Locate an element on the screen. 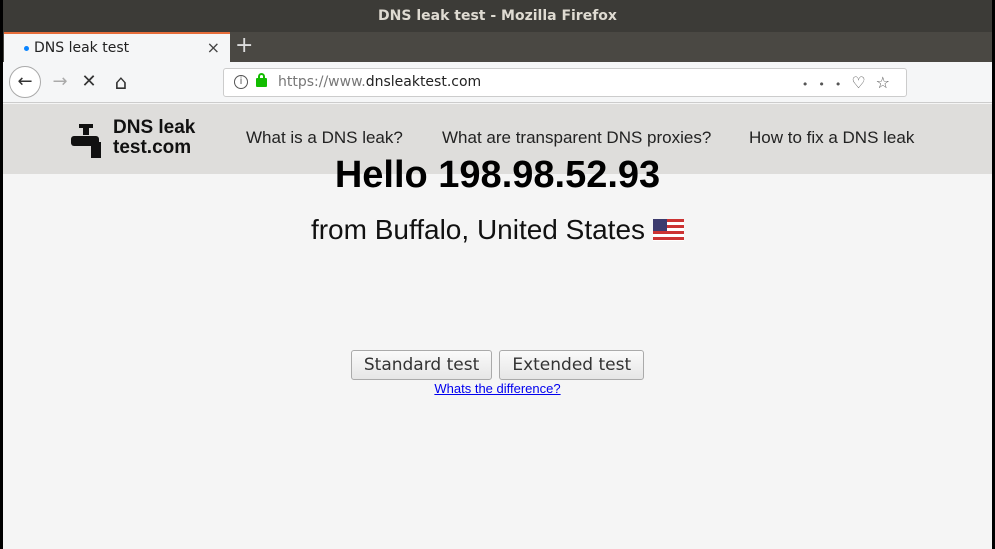 Image resolution: width=995 pixels, height=549 pixels. location-text: from Buffalo, United States is located at coordinates (497, 230).